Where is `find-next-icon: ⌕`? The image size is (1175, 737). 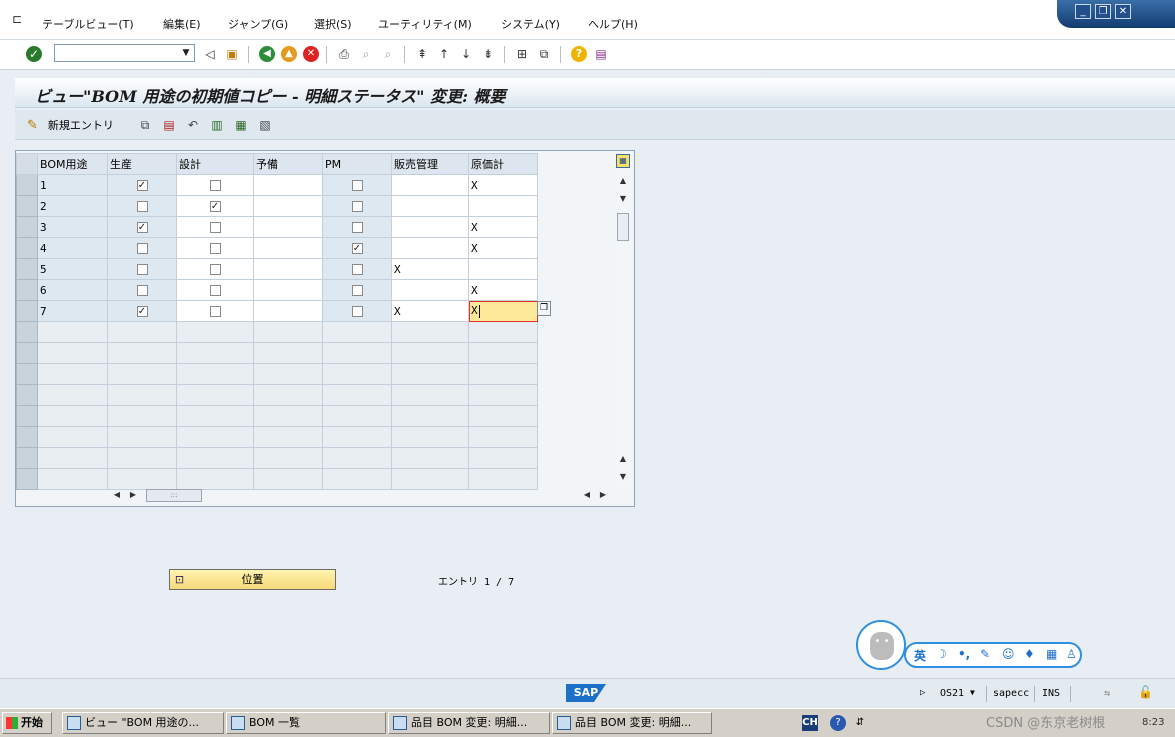 find-next-icon: ⌕ is located at coordinates (388, 54).